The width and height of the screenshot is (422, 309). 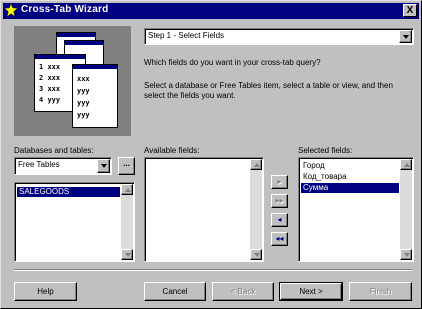 What do you see at coordinates (45, 291) in the screenshot?
I see `help-button: Help` at bounding box center [45, 291].